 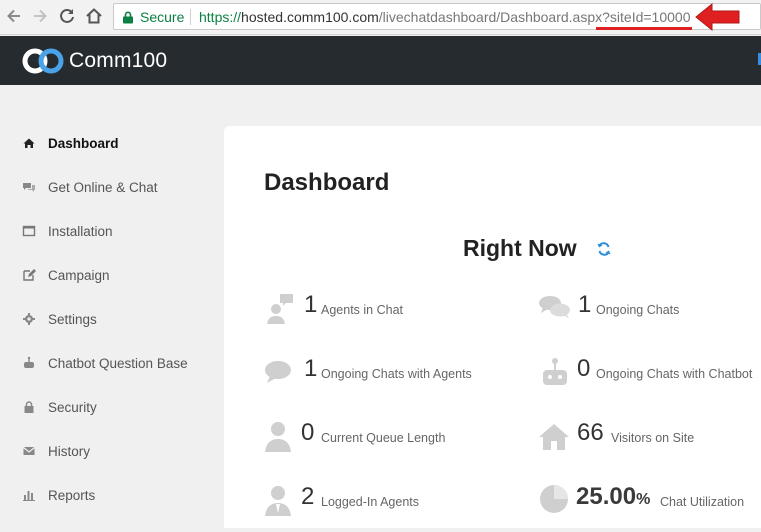 What do you see at coordinates (118, 363) in the screenshot?
I see `sidebar-item-label: Chatbot Question Base` at bounding box center [118, 363].